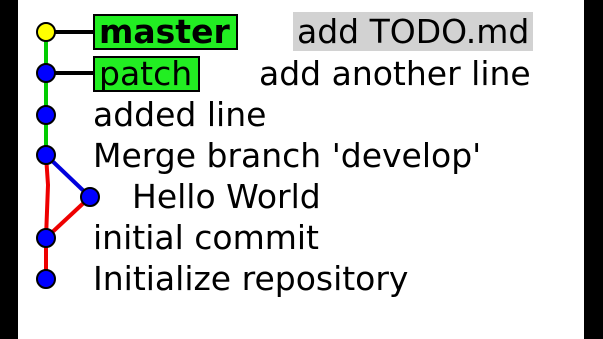  I want to click on edge-merge-red, so click(47, 196).